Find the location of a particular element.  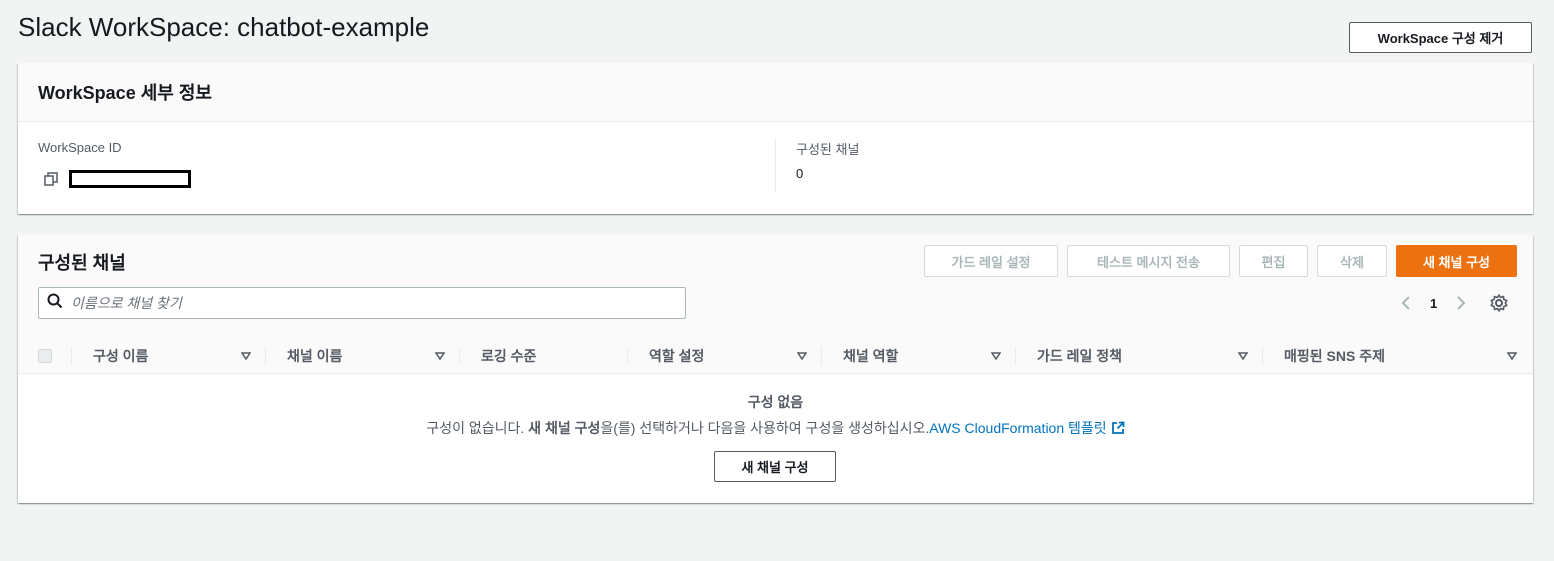

pagination: 1 is located at coordinates (1433, 303).